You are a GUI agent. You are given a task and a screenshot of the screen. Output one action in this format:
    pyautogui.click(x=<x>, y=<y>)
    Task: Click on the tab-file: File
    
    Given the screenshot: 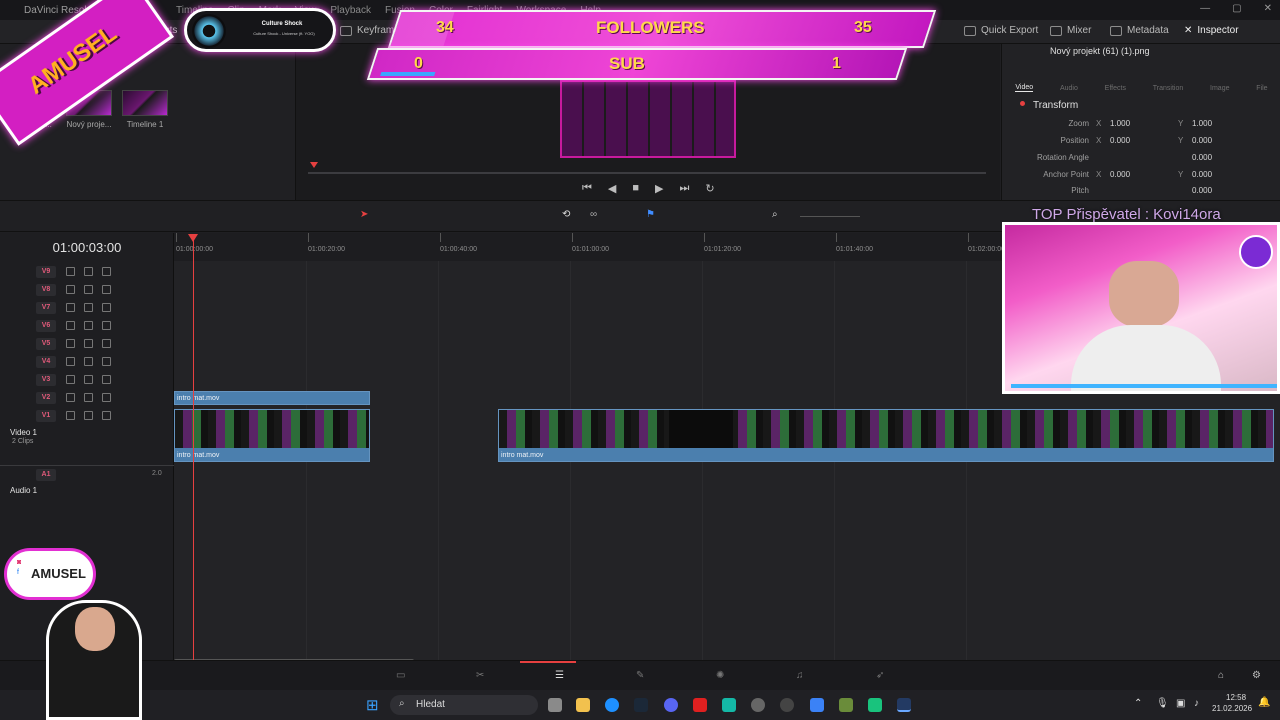 What is the action you would take?
    pyautogui.click(x=1261, y=88)
    